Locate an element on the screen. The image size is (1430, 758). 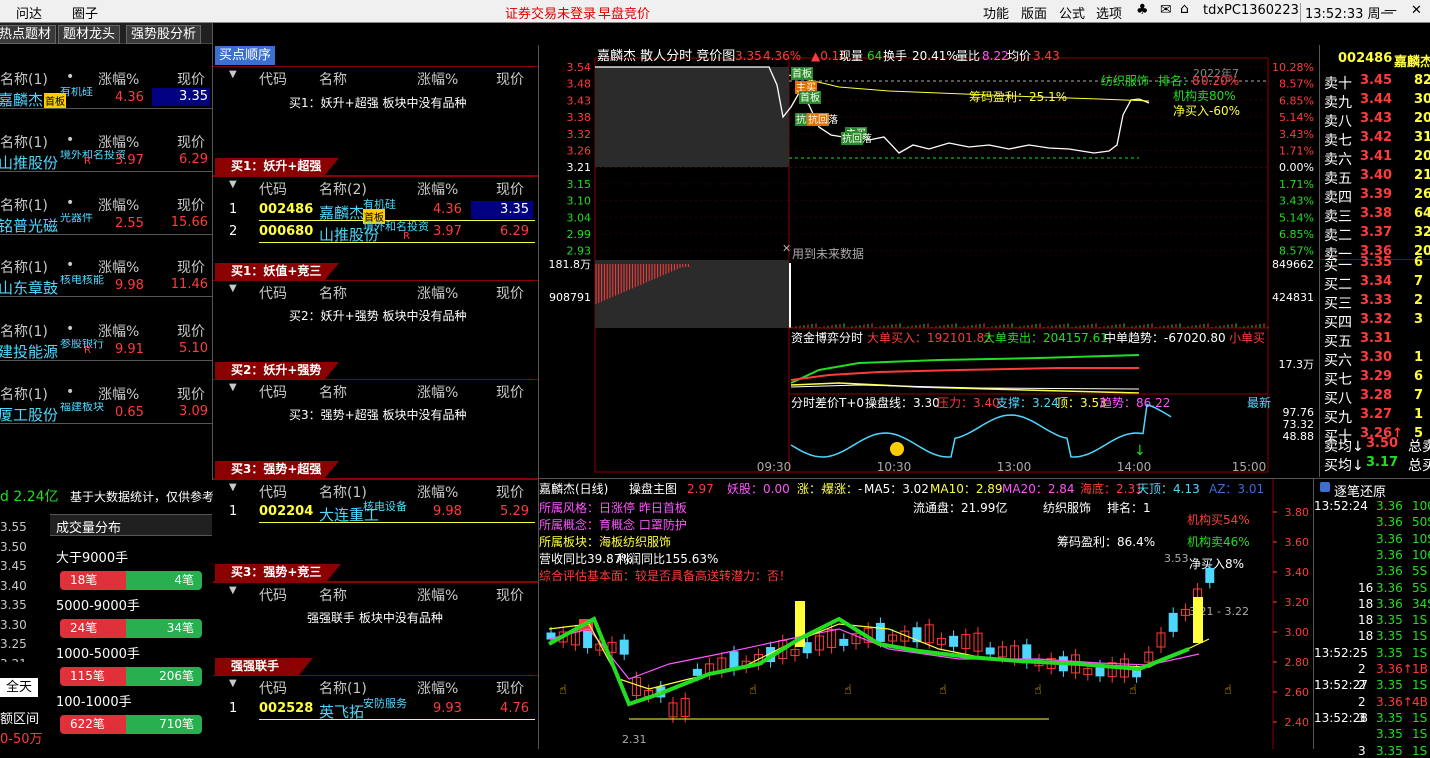
section-banner: 买1：妖升+超强 is located at coordinates (277, 166).